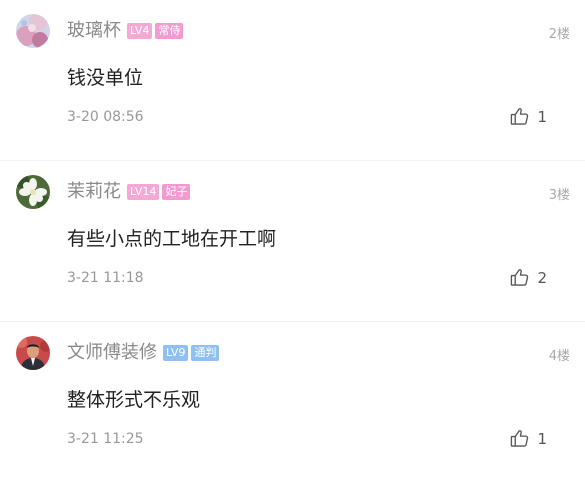  I want to click on pink-blossom-avatar, so click(33, 31).